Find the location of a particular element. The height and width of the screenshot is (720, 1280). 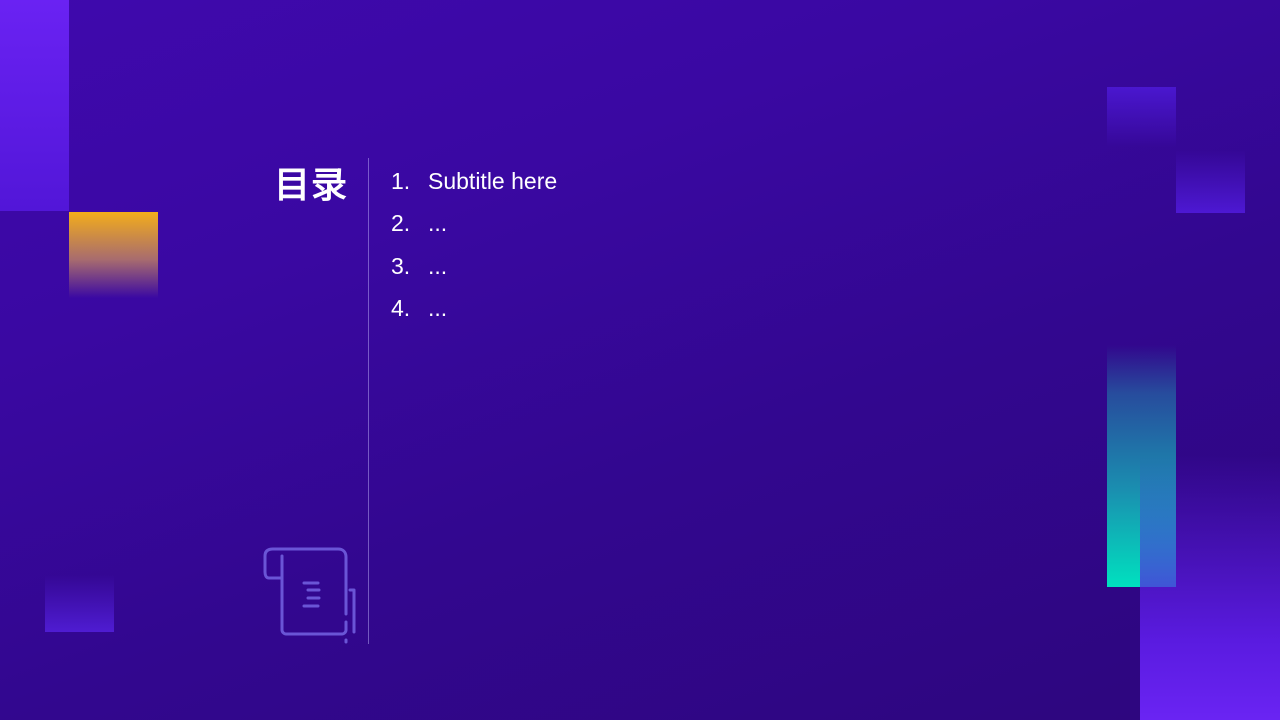

toc-item-number: 3. is located at coordinates (401, 265).